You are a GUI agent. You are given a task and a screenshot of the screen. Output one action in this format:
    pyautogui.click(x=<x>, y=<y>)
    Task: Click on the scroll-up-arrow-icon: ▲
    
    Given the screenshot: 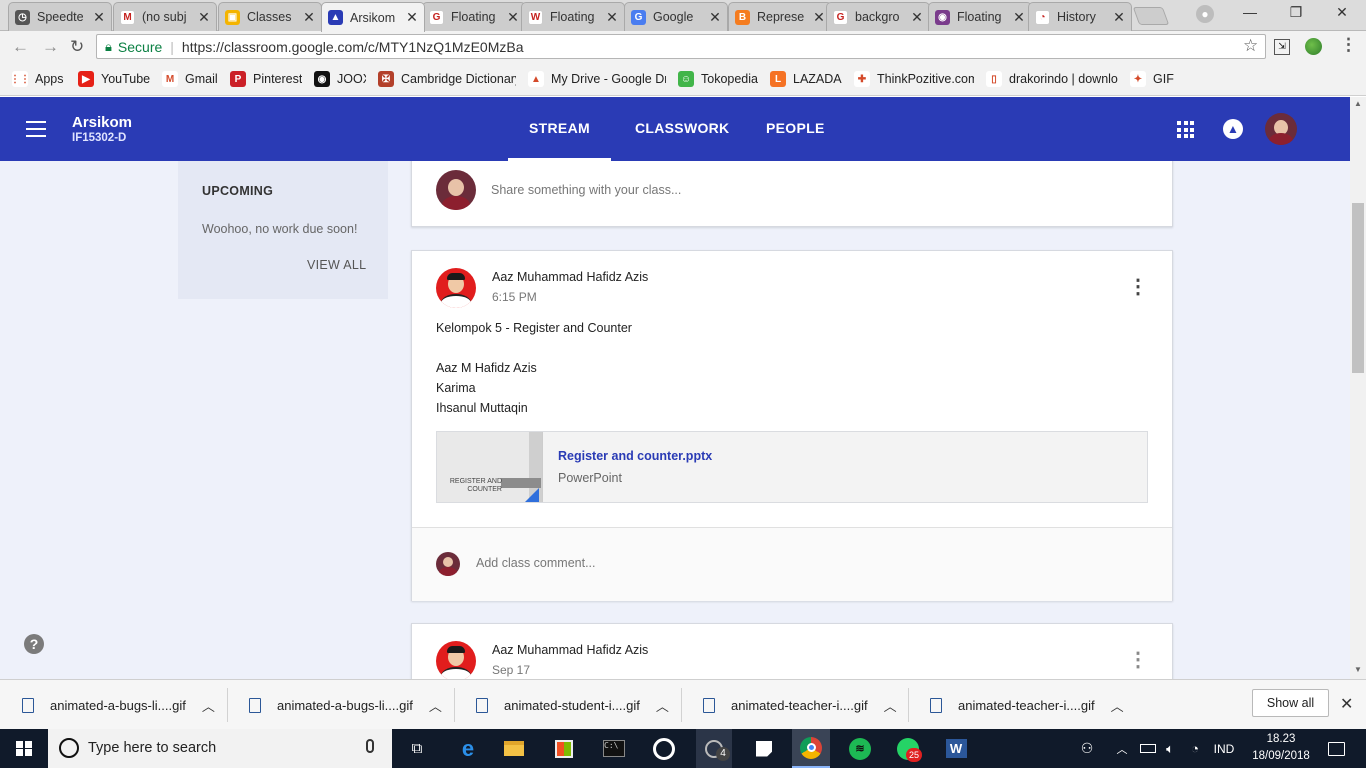 What is the action you would take?
    pyautogui.click(x=1358, y=103)
    